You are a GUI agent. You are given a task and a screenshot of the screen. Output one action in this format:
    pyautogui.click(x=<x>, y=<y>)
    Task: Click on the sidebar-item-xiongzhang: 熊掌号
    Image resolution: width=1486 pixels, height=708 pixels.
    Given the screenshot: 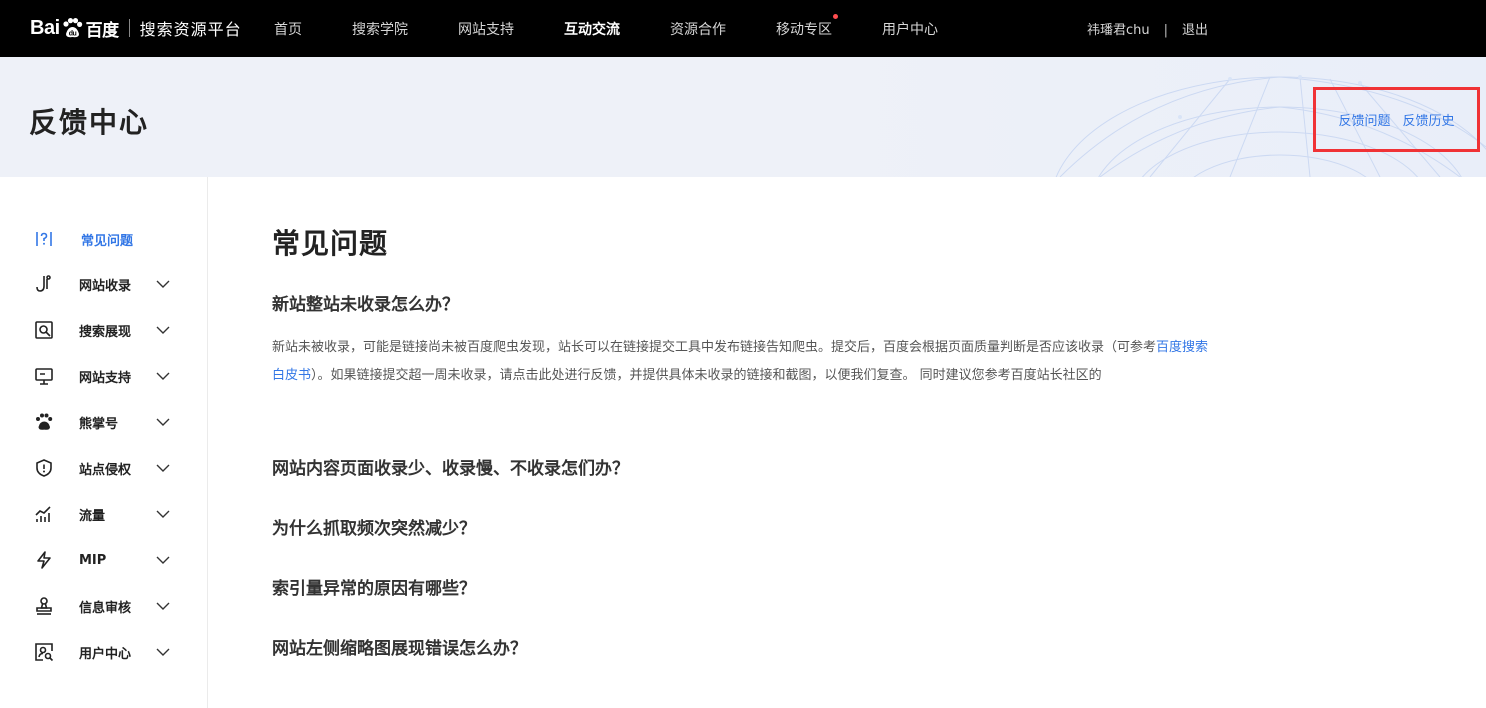 What is the action you would take?
    pyautogui.click(x=109, y=422)
    